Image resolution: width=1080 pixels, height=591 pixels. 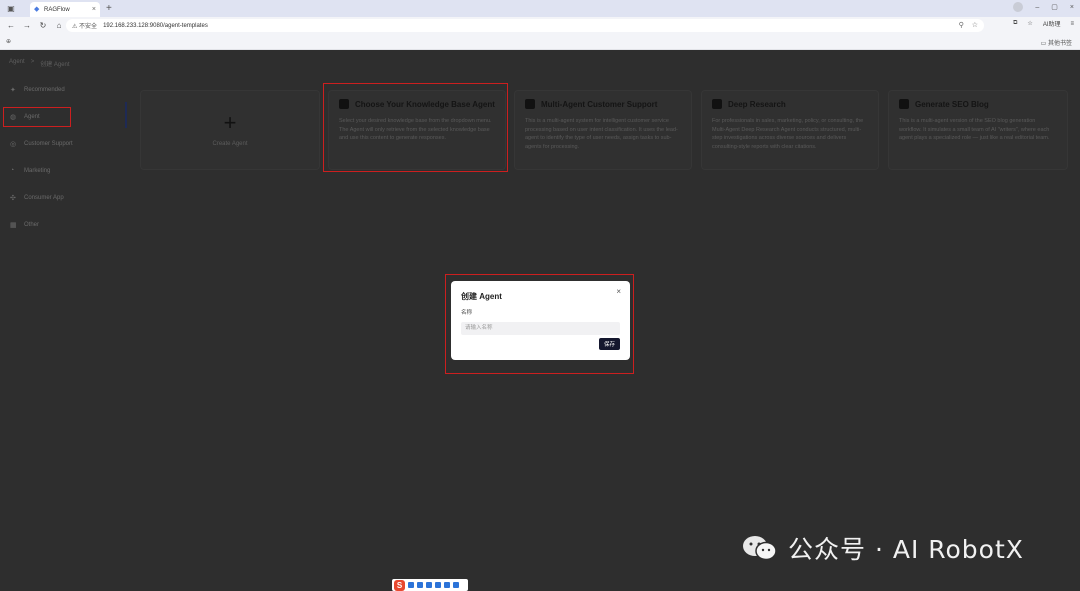 I want to click on star-icon: ✦, so click(x=13, y=90).